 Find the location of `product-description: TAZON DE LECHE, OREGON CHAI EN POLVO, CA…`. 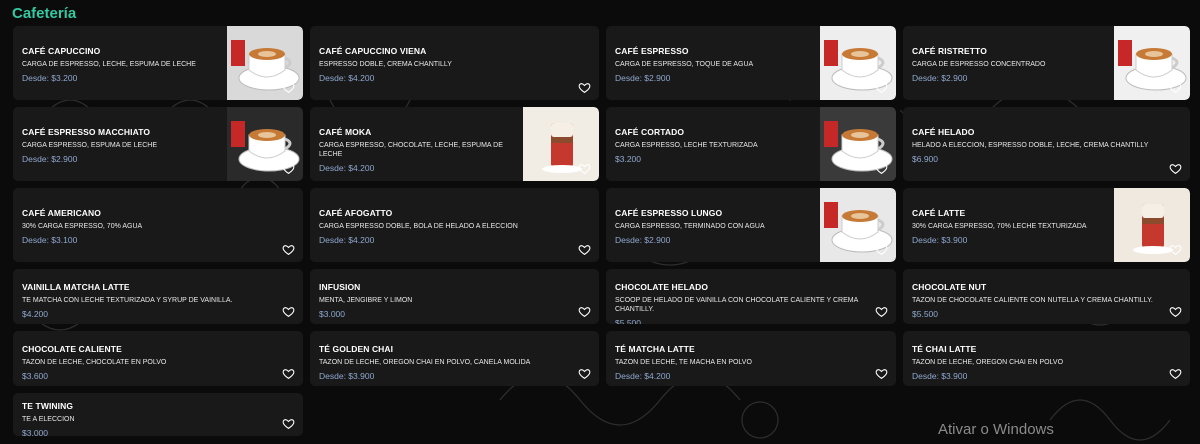

product-description: TAZON DE LECHE, OREGON CHAI EN POLVO, CA… is located at coordinates (425, 362).